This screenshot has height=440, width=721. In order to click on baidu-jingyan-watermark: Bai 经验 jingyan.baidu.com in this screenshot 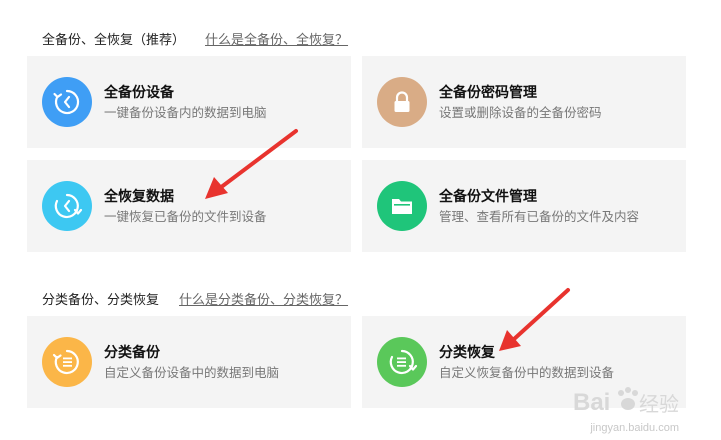, I will do `click(628, 408)`.